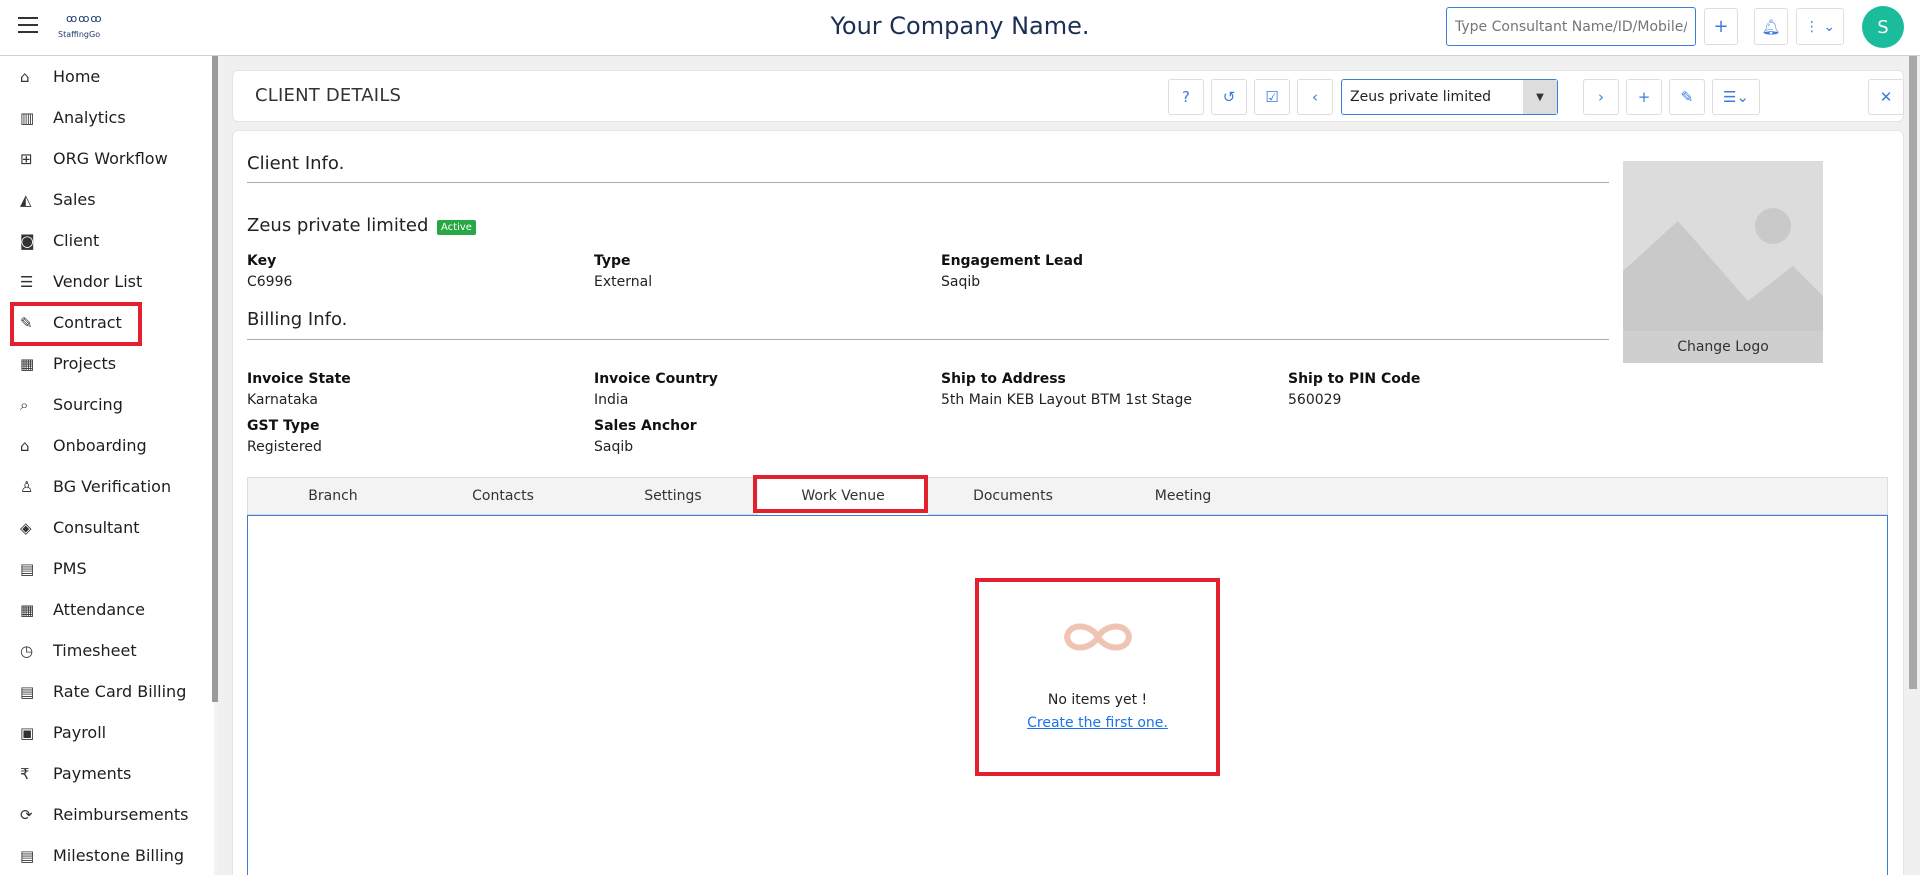  I want to click on home-icon: ⌂, so click(25, 76).